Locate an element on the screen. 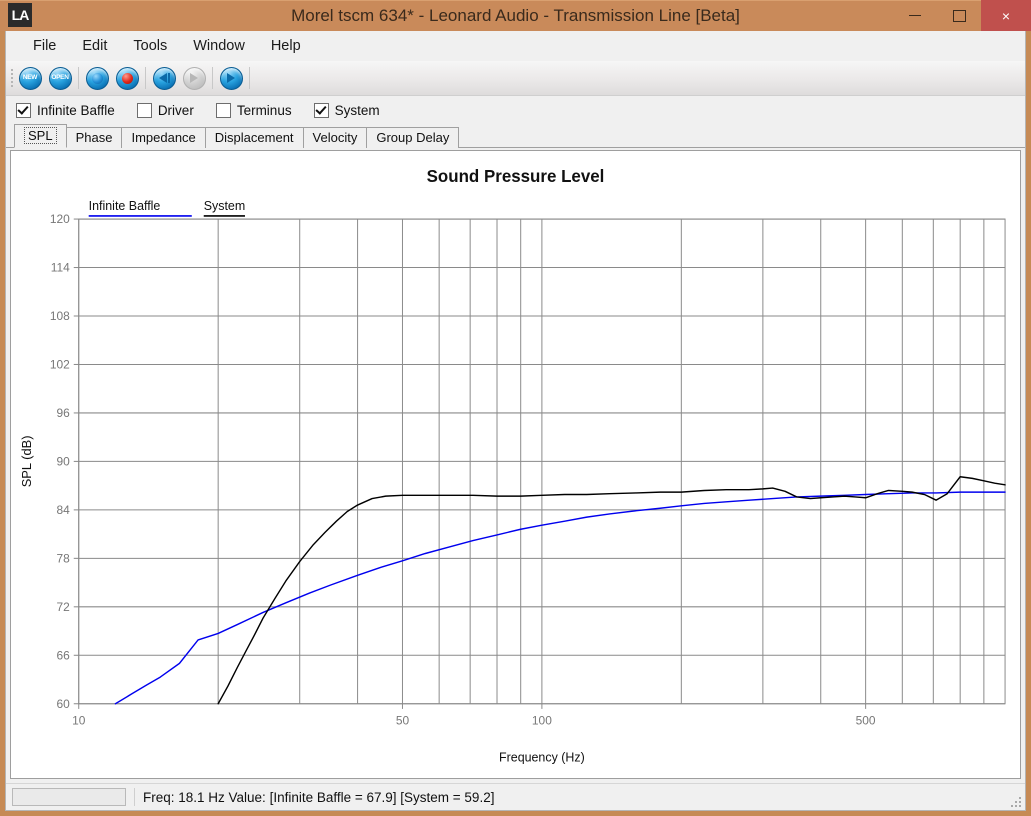 This screenshot has width=1031, height=816. menu-item-tools: Tools is located at coordinates (150, 46).